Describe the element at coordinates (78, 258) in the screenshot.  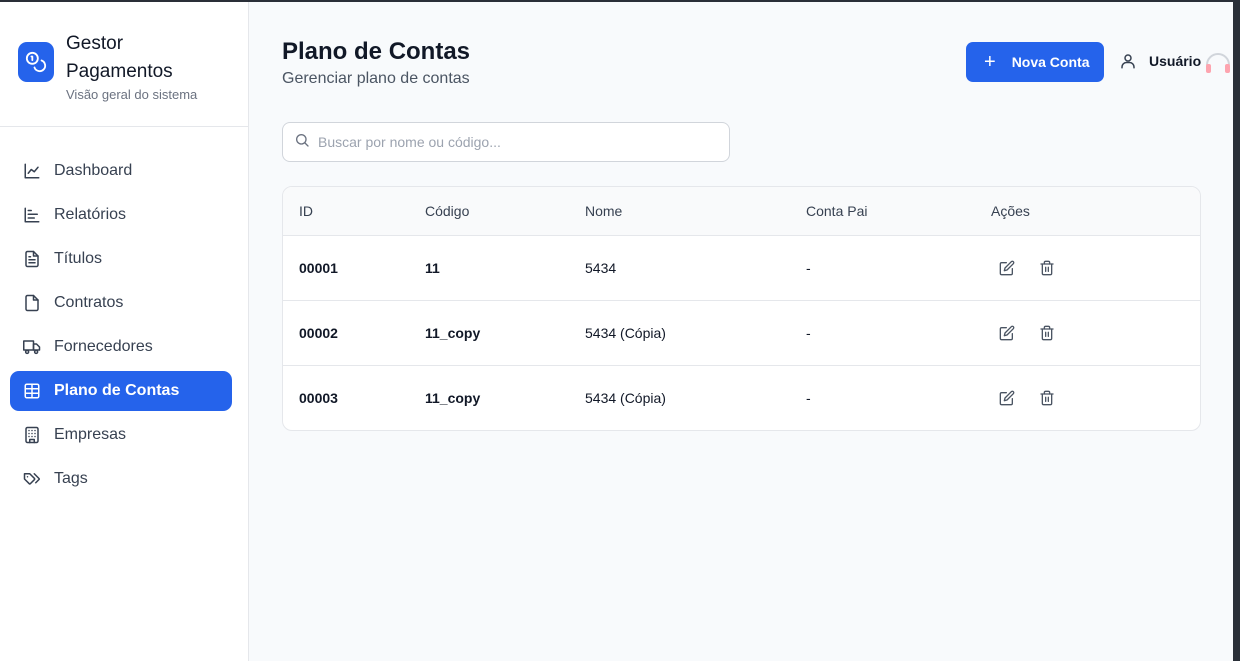
I see `sidebar-item-label: Títulos` at that location.